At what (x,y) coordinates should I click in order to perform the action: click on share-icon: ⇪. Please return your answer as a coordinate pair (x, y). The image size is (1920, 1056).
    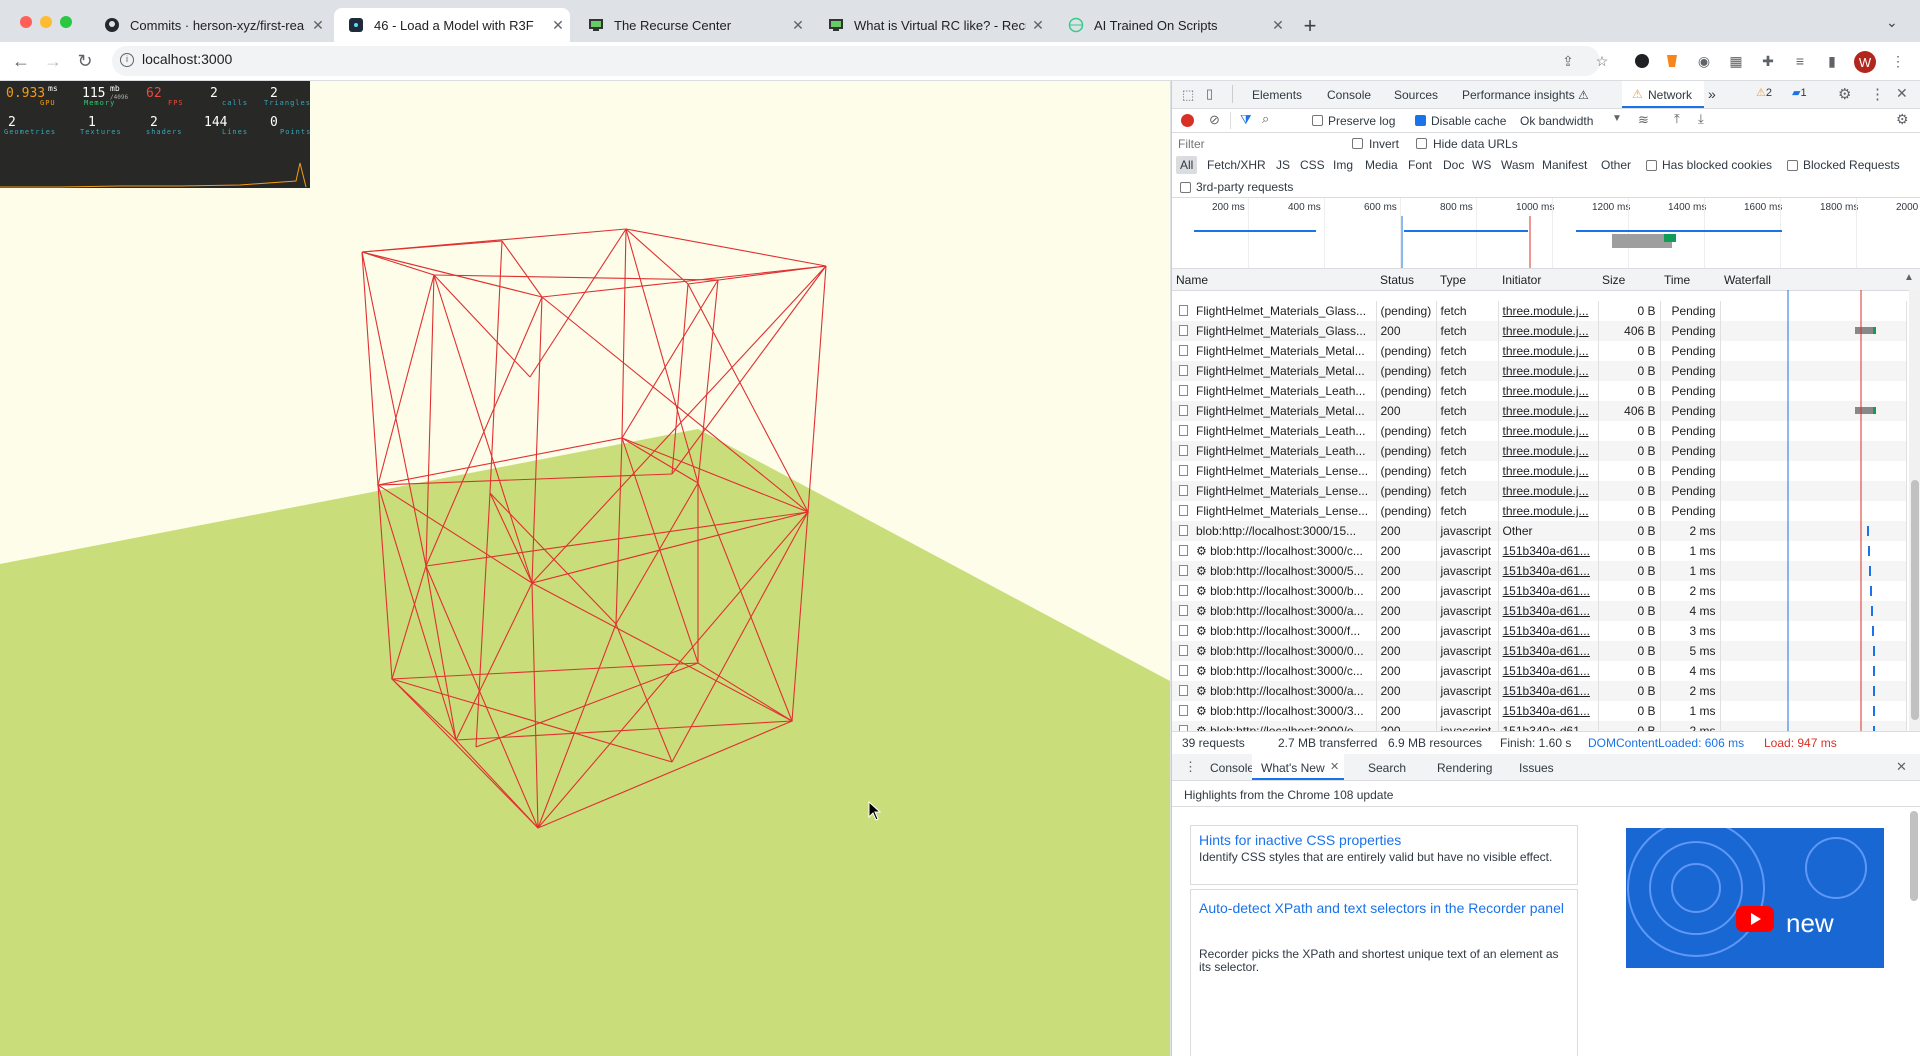
    Looking at the image, I should click on (1568, 61).